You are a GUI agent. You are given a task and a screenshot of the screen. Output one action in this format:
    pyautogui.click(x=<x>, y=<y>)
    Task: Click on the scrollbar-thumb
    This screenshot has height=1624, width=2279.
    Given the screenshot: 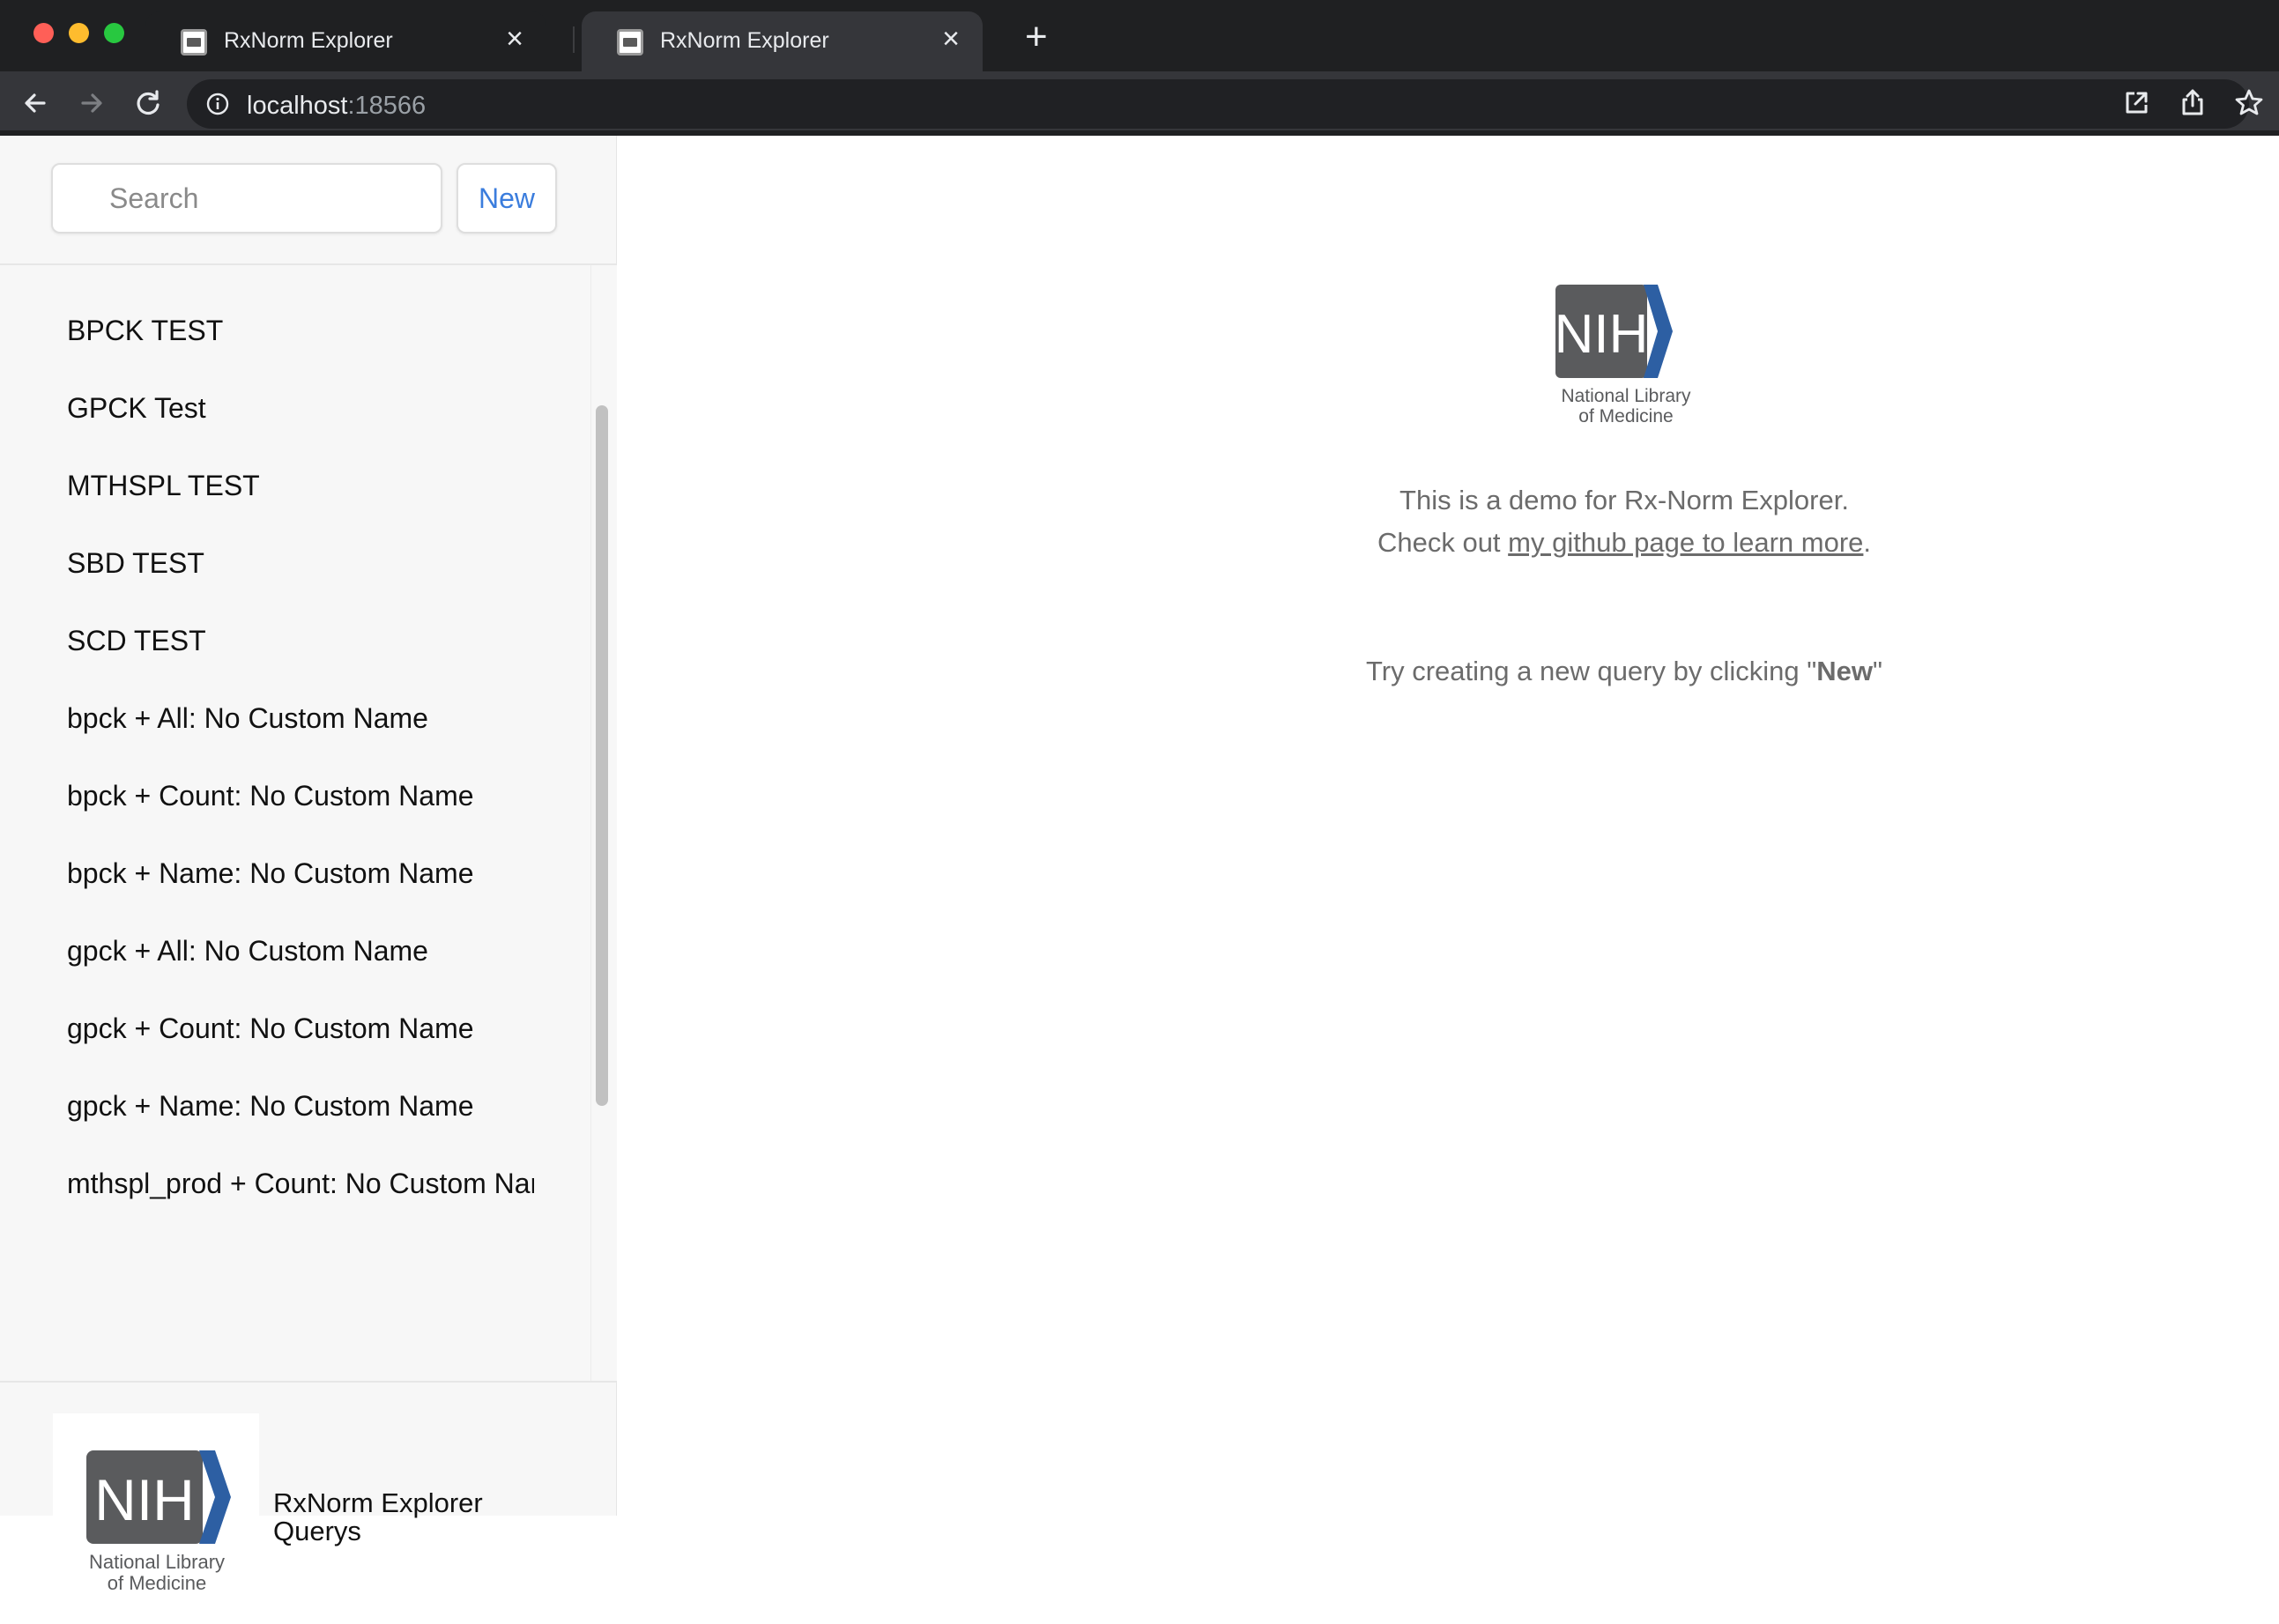 What is the action you would take?
    pyautogui.click(x=602, y=755)
    